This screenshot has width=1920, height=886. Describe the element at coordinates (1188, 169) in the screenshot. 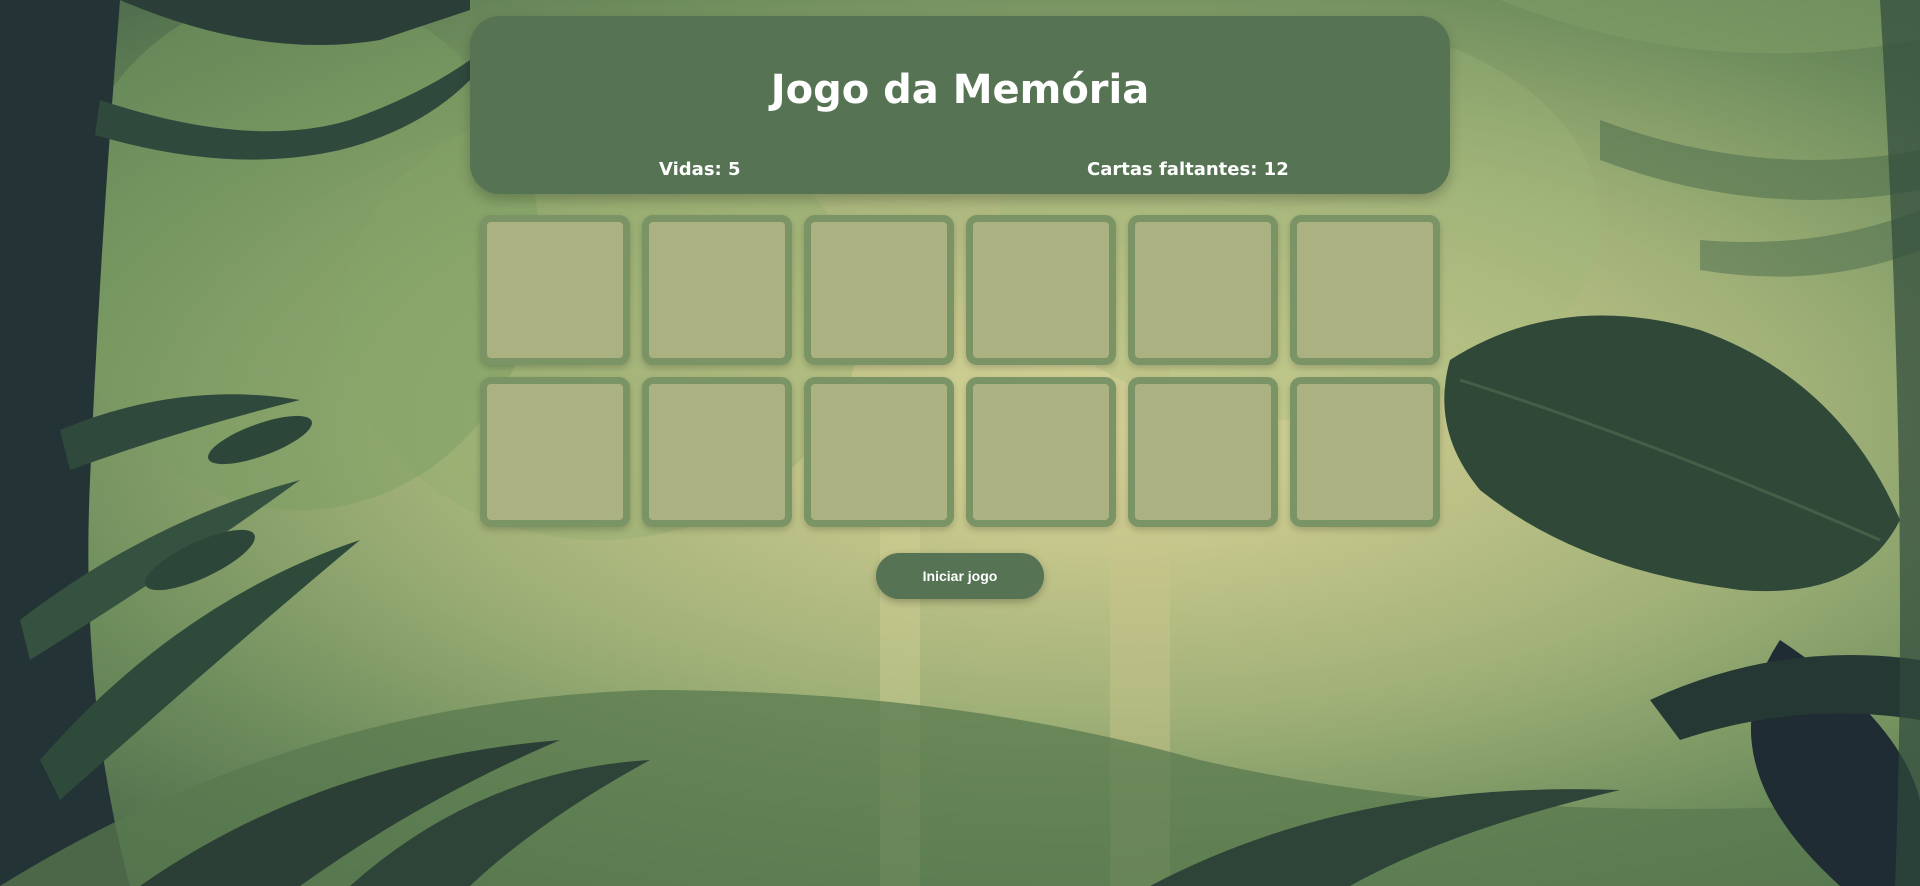

I see `cards-remaining-counter: Cartas faltantes: 12` at that location.